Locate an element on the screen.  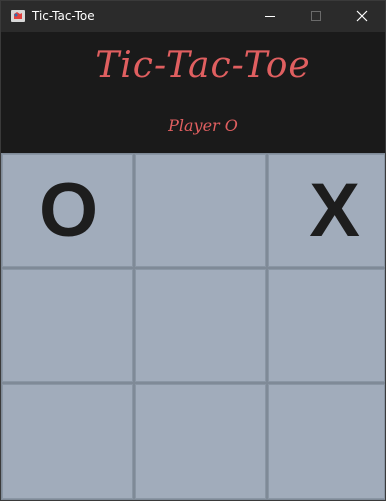
game-title: Tic-Tac-Toe is located at coordinates (203, 65).